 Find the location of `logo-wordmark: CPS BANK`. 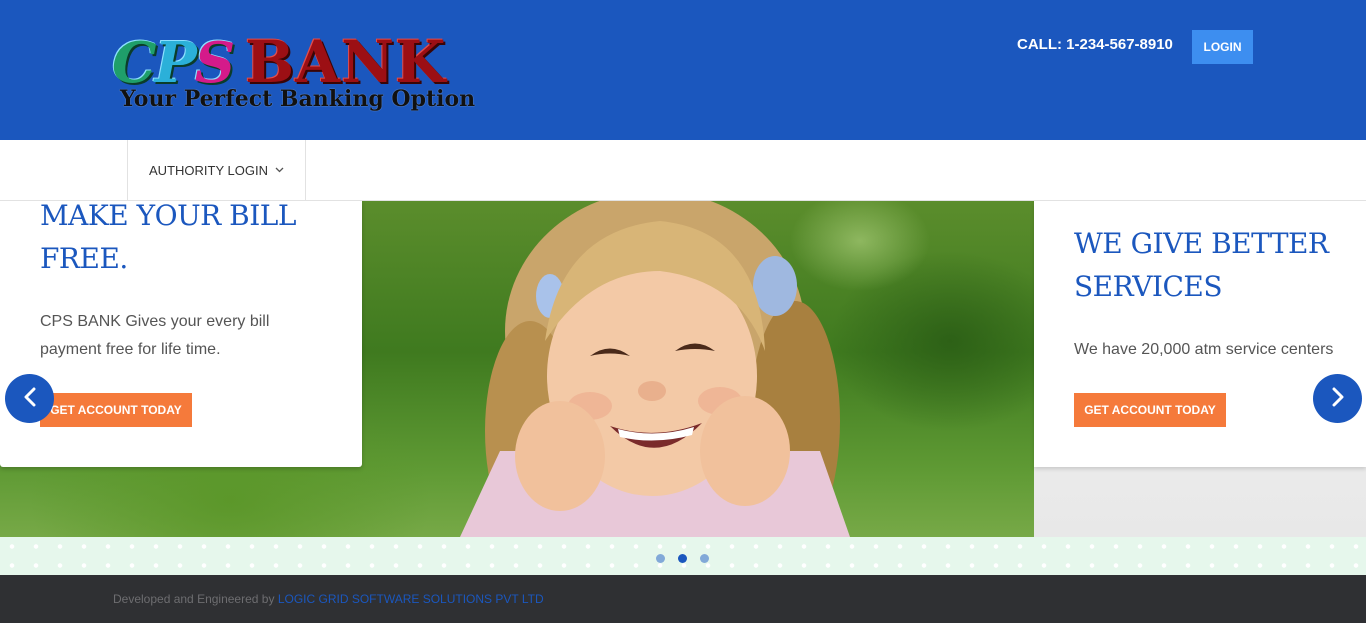

logo-wordmark: CPS BANK is located at coordinates (279, 62).